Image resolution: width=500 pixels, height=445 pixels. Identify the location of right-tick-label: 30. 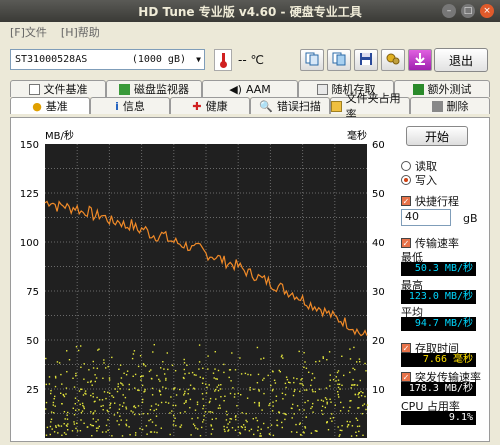
(378, 292).